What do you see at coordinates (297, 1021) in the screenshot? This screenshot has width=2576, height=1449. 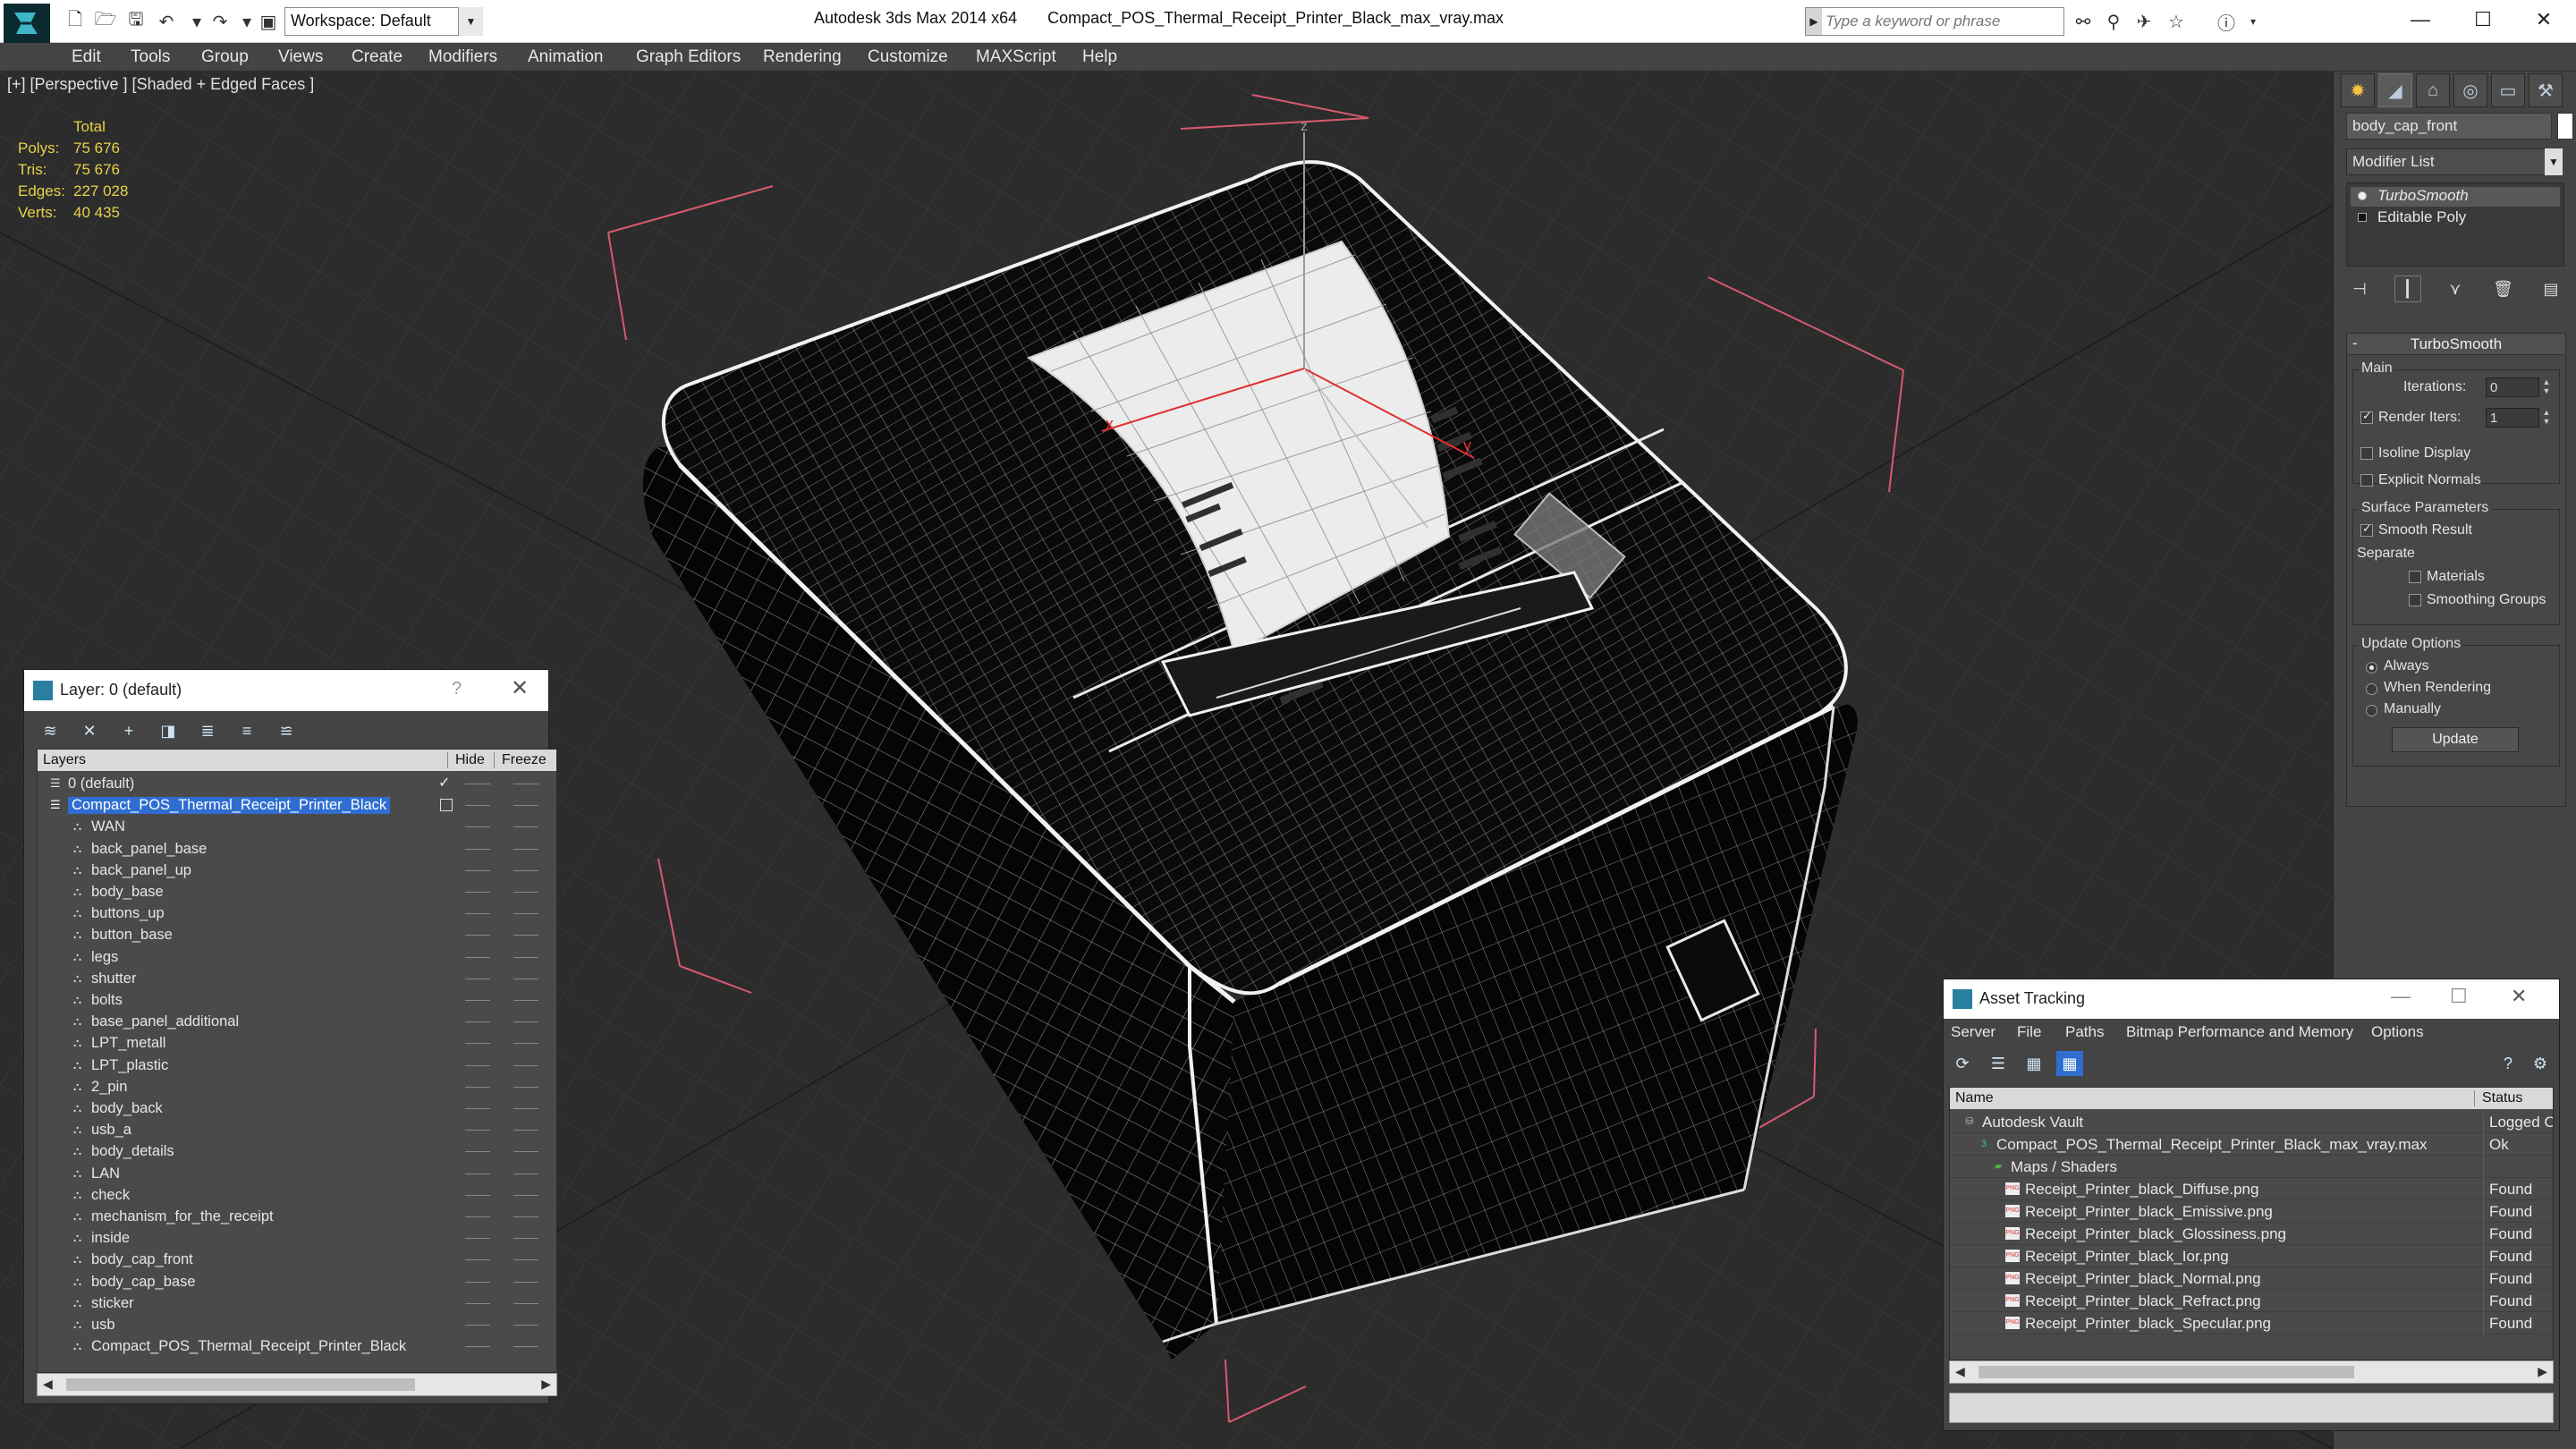 I see `object-row: ⛬ base_panel_additional —— ——` at bounding box center [297, 1021].